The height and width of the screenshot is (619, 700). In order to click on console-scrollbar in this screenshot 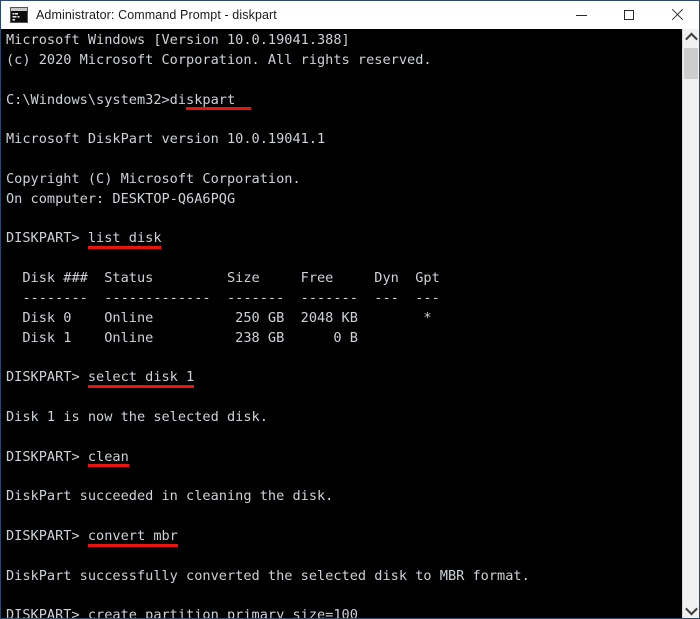, I will do `click(690, 323)`.